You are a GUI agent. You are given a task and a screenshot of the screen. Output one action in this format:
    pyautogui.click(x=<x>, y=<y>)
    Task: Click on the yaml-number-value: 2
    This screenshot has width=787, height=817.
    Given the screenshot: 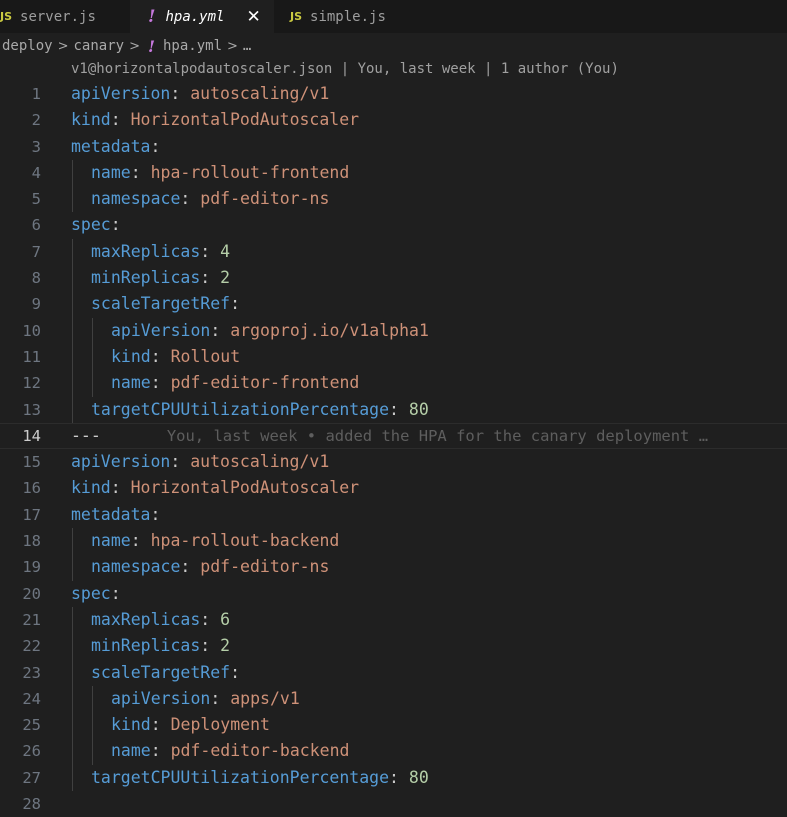 What is the action you would take?
    pyautogui.click(x=225, y=646)
    